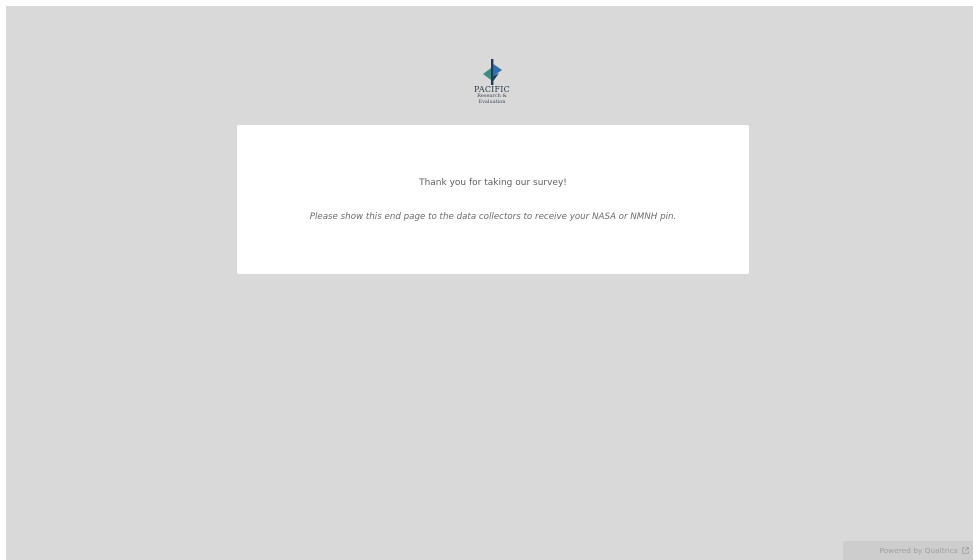 The height and width of the screenshot is (560, 973). Describe the element at coordinates (493, 183) in the screenshot. I see `thank-you-message: Thank you for taking our survey!` at that location.